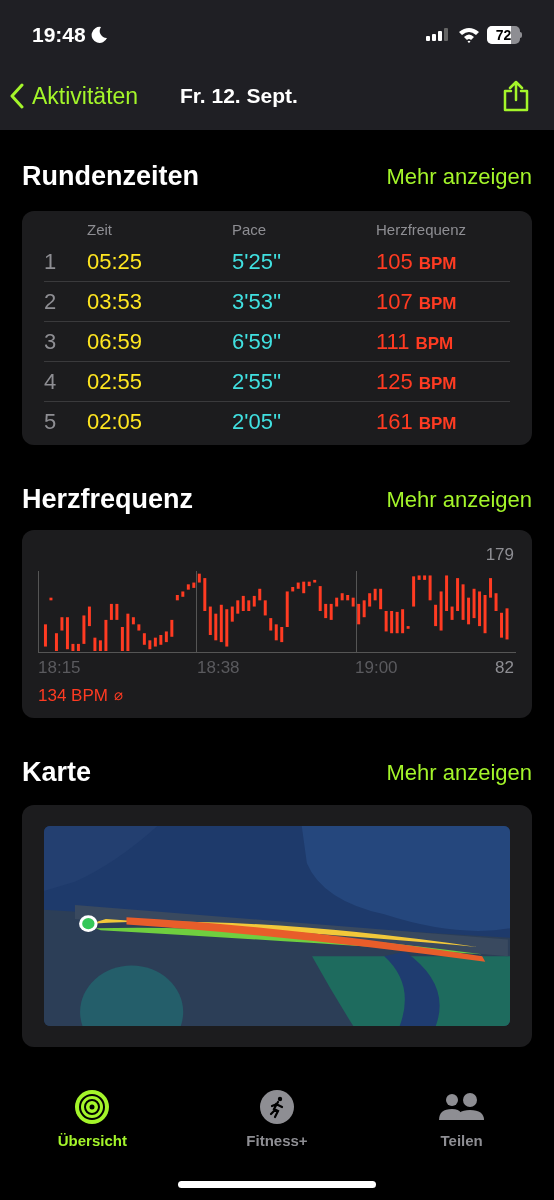  I want to click on lap-number: 5, so click(51, 422).